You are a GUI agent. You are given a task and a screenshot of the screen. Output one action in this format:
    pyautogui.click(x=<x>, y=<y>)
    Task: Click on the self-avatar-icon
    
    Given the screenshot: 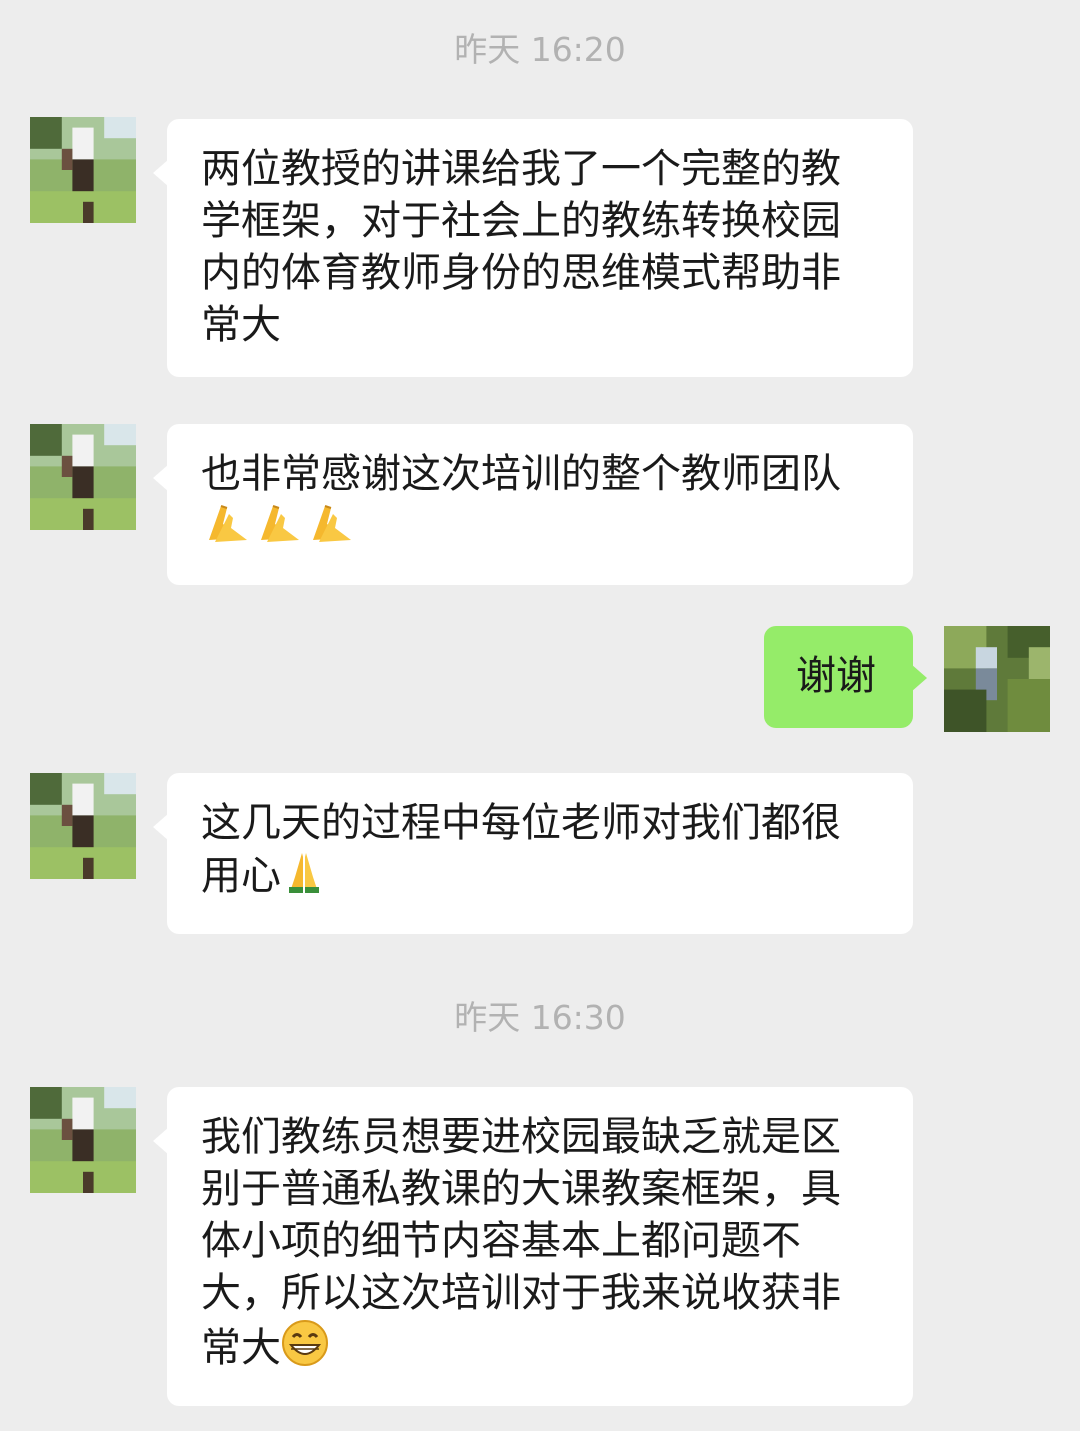 What is the action you would take?
    pyautogui.click(x=997, y=679)
    